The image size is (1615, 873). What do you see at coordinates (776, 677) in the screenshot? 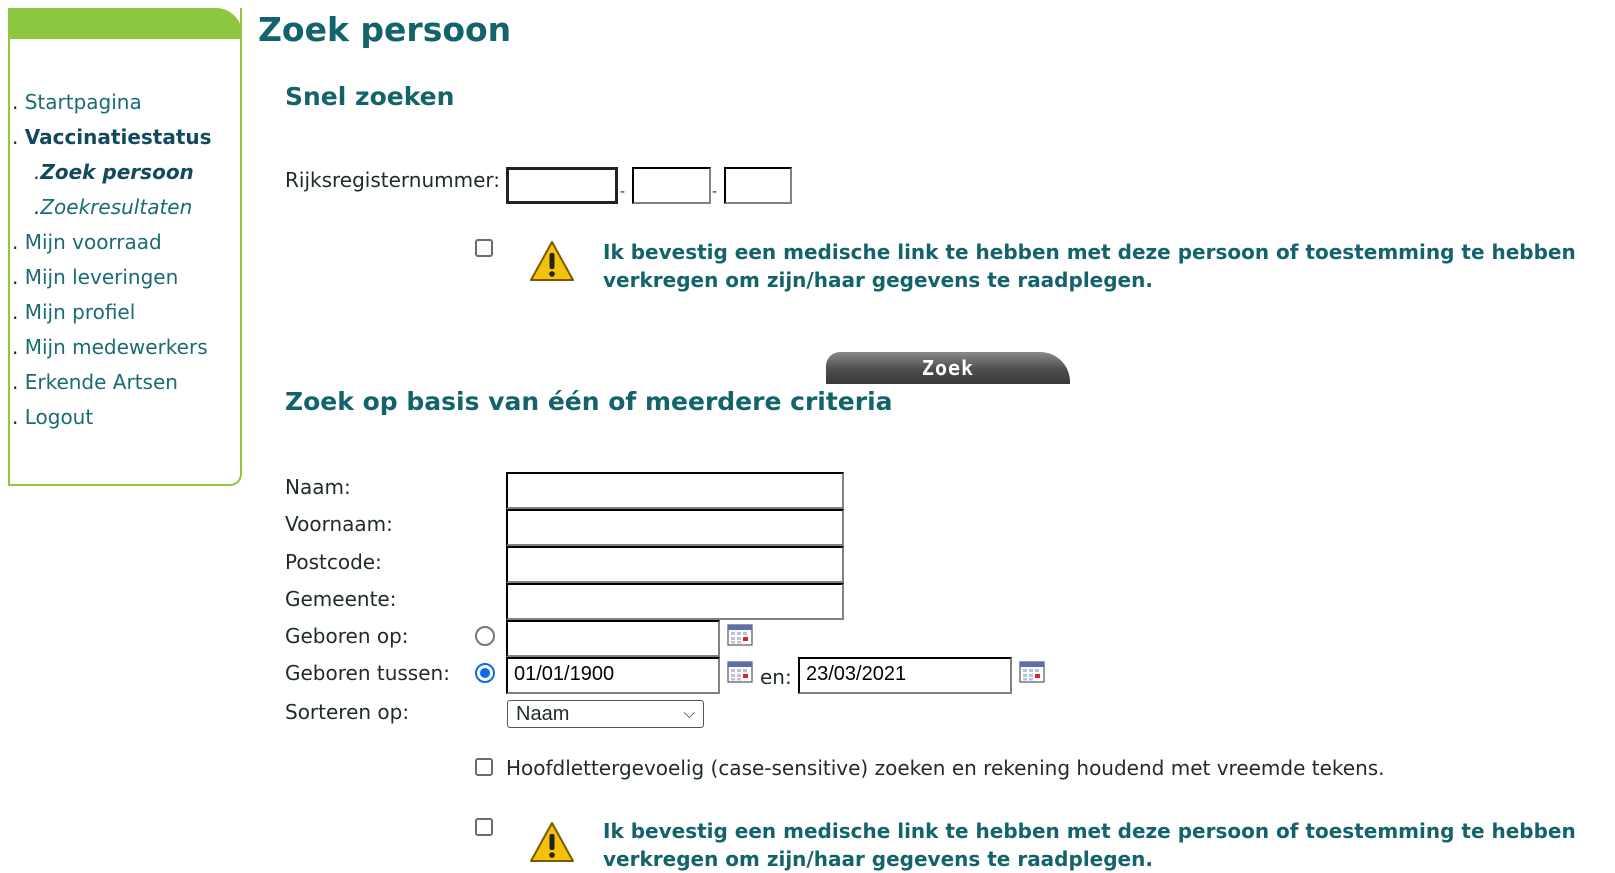
I see `and-label: en:` at bounding box center [776, 677].